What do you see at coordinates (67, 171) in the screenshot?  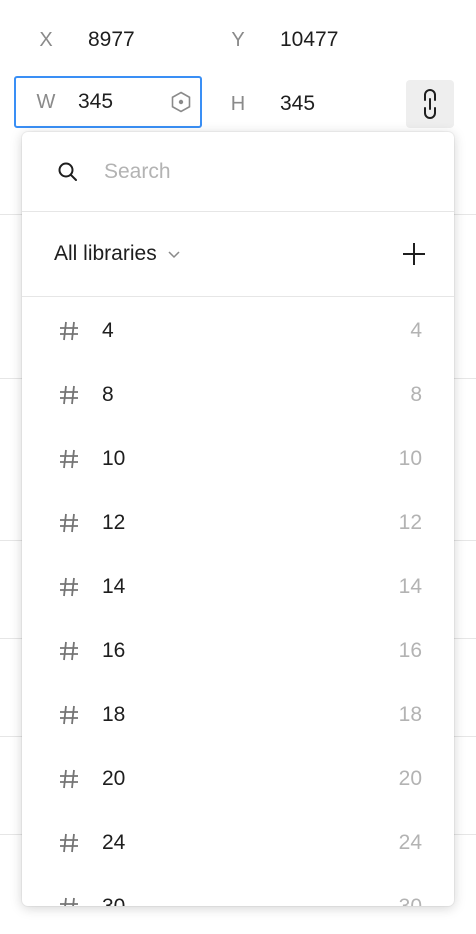 I see `search-icon` at bounding box center [67, 171].